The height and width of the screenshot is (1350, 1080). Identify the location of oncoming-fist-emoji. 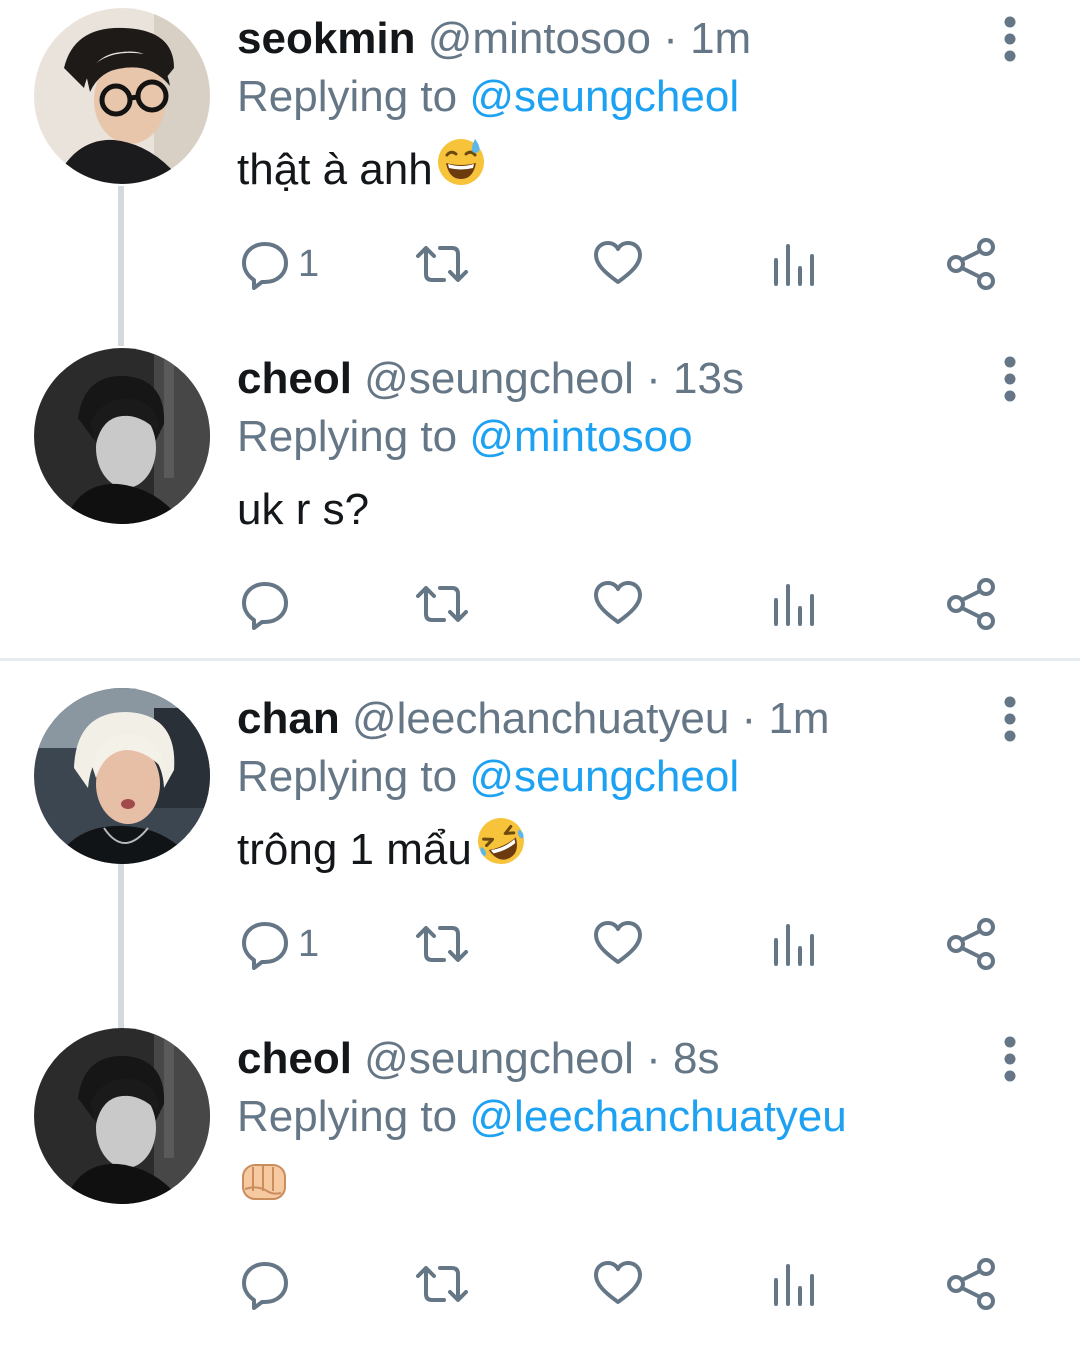
(264, 1190).